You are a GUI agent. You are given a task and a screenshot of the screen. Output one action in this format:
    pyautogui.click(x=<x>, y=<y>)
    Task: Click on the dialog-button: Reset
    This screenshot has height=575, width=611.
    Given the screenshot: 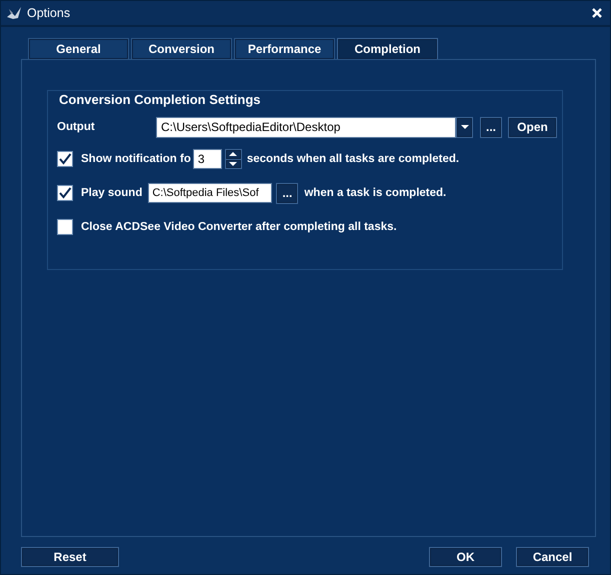 What is the action you would take?
    pyautogui.click(x=70, y=557)
    